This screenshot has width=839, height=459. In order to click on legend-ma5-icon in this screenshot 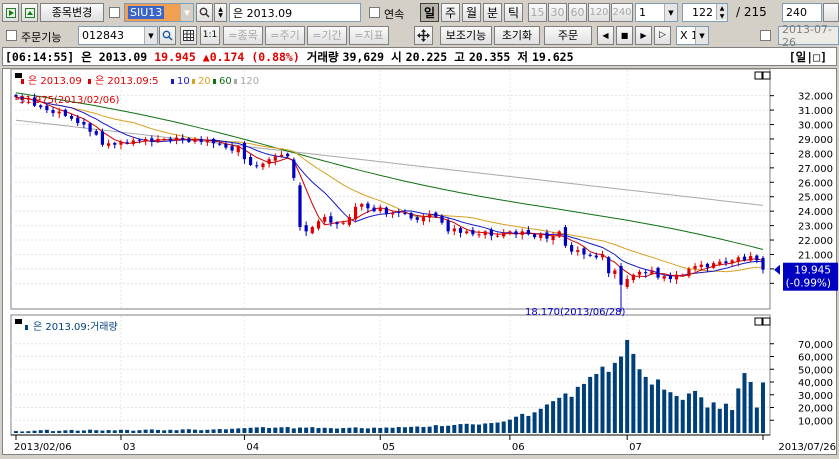, I will do `click(89, 81)`.